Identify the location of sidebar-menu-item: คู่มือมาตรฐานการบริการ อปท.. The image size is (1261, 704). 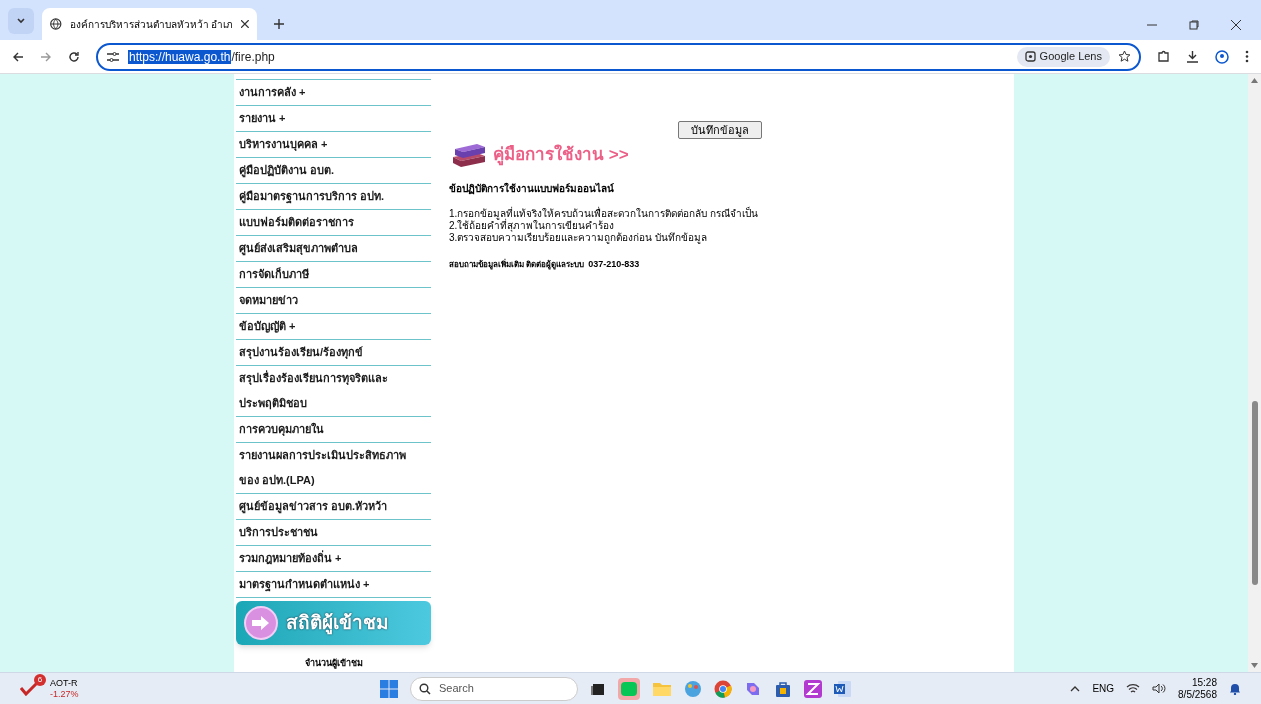
(333, 197).